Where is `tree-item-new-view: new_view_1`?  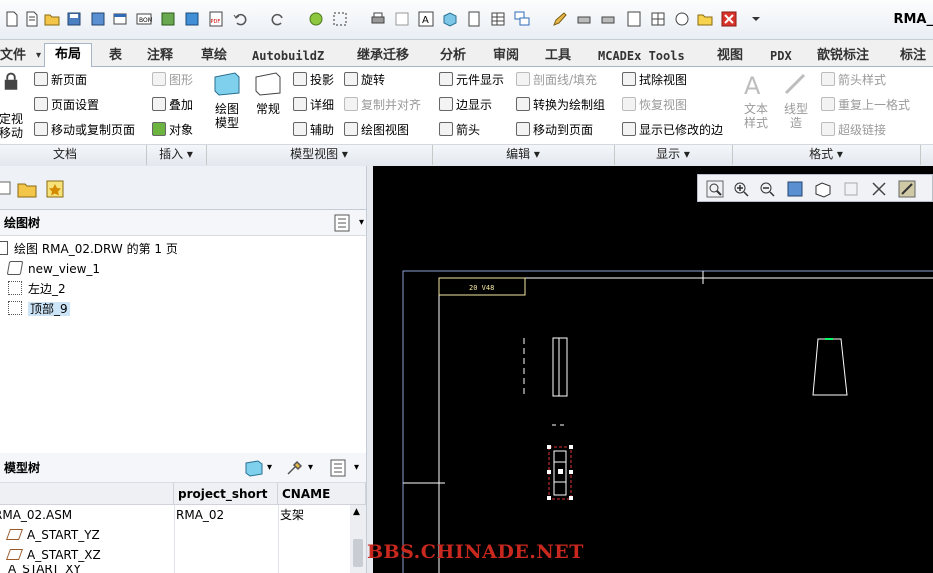 tree-item-new-view: new_view_1 is located at coordinates (53, 269).